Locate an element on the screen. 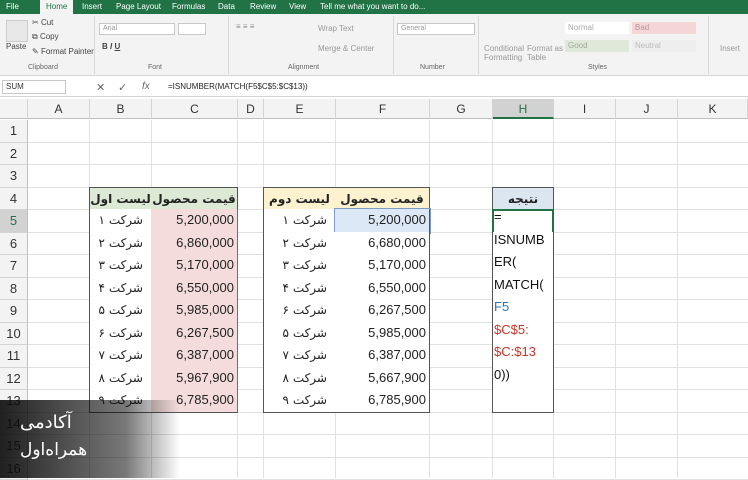 This screenshot has width=748, height=480. merge-center-button: Merge & Center is located at coordinates (346, 48).